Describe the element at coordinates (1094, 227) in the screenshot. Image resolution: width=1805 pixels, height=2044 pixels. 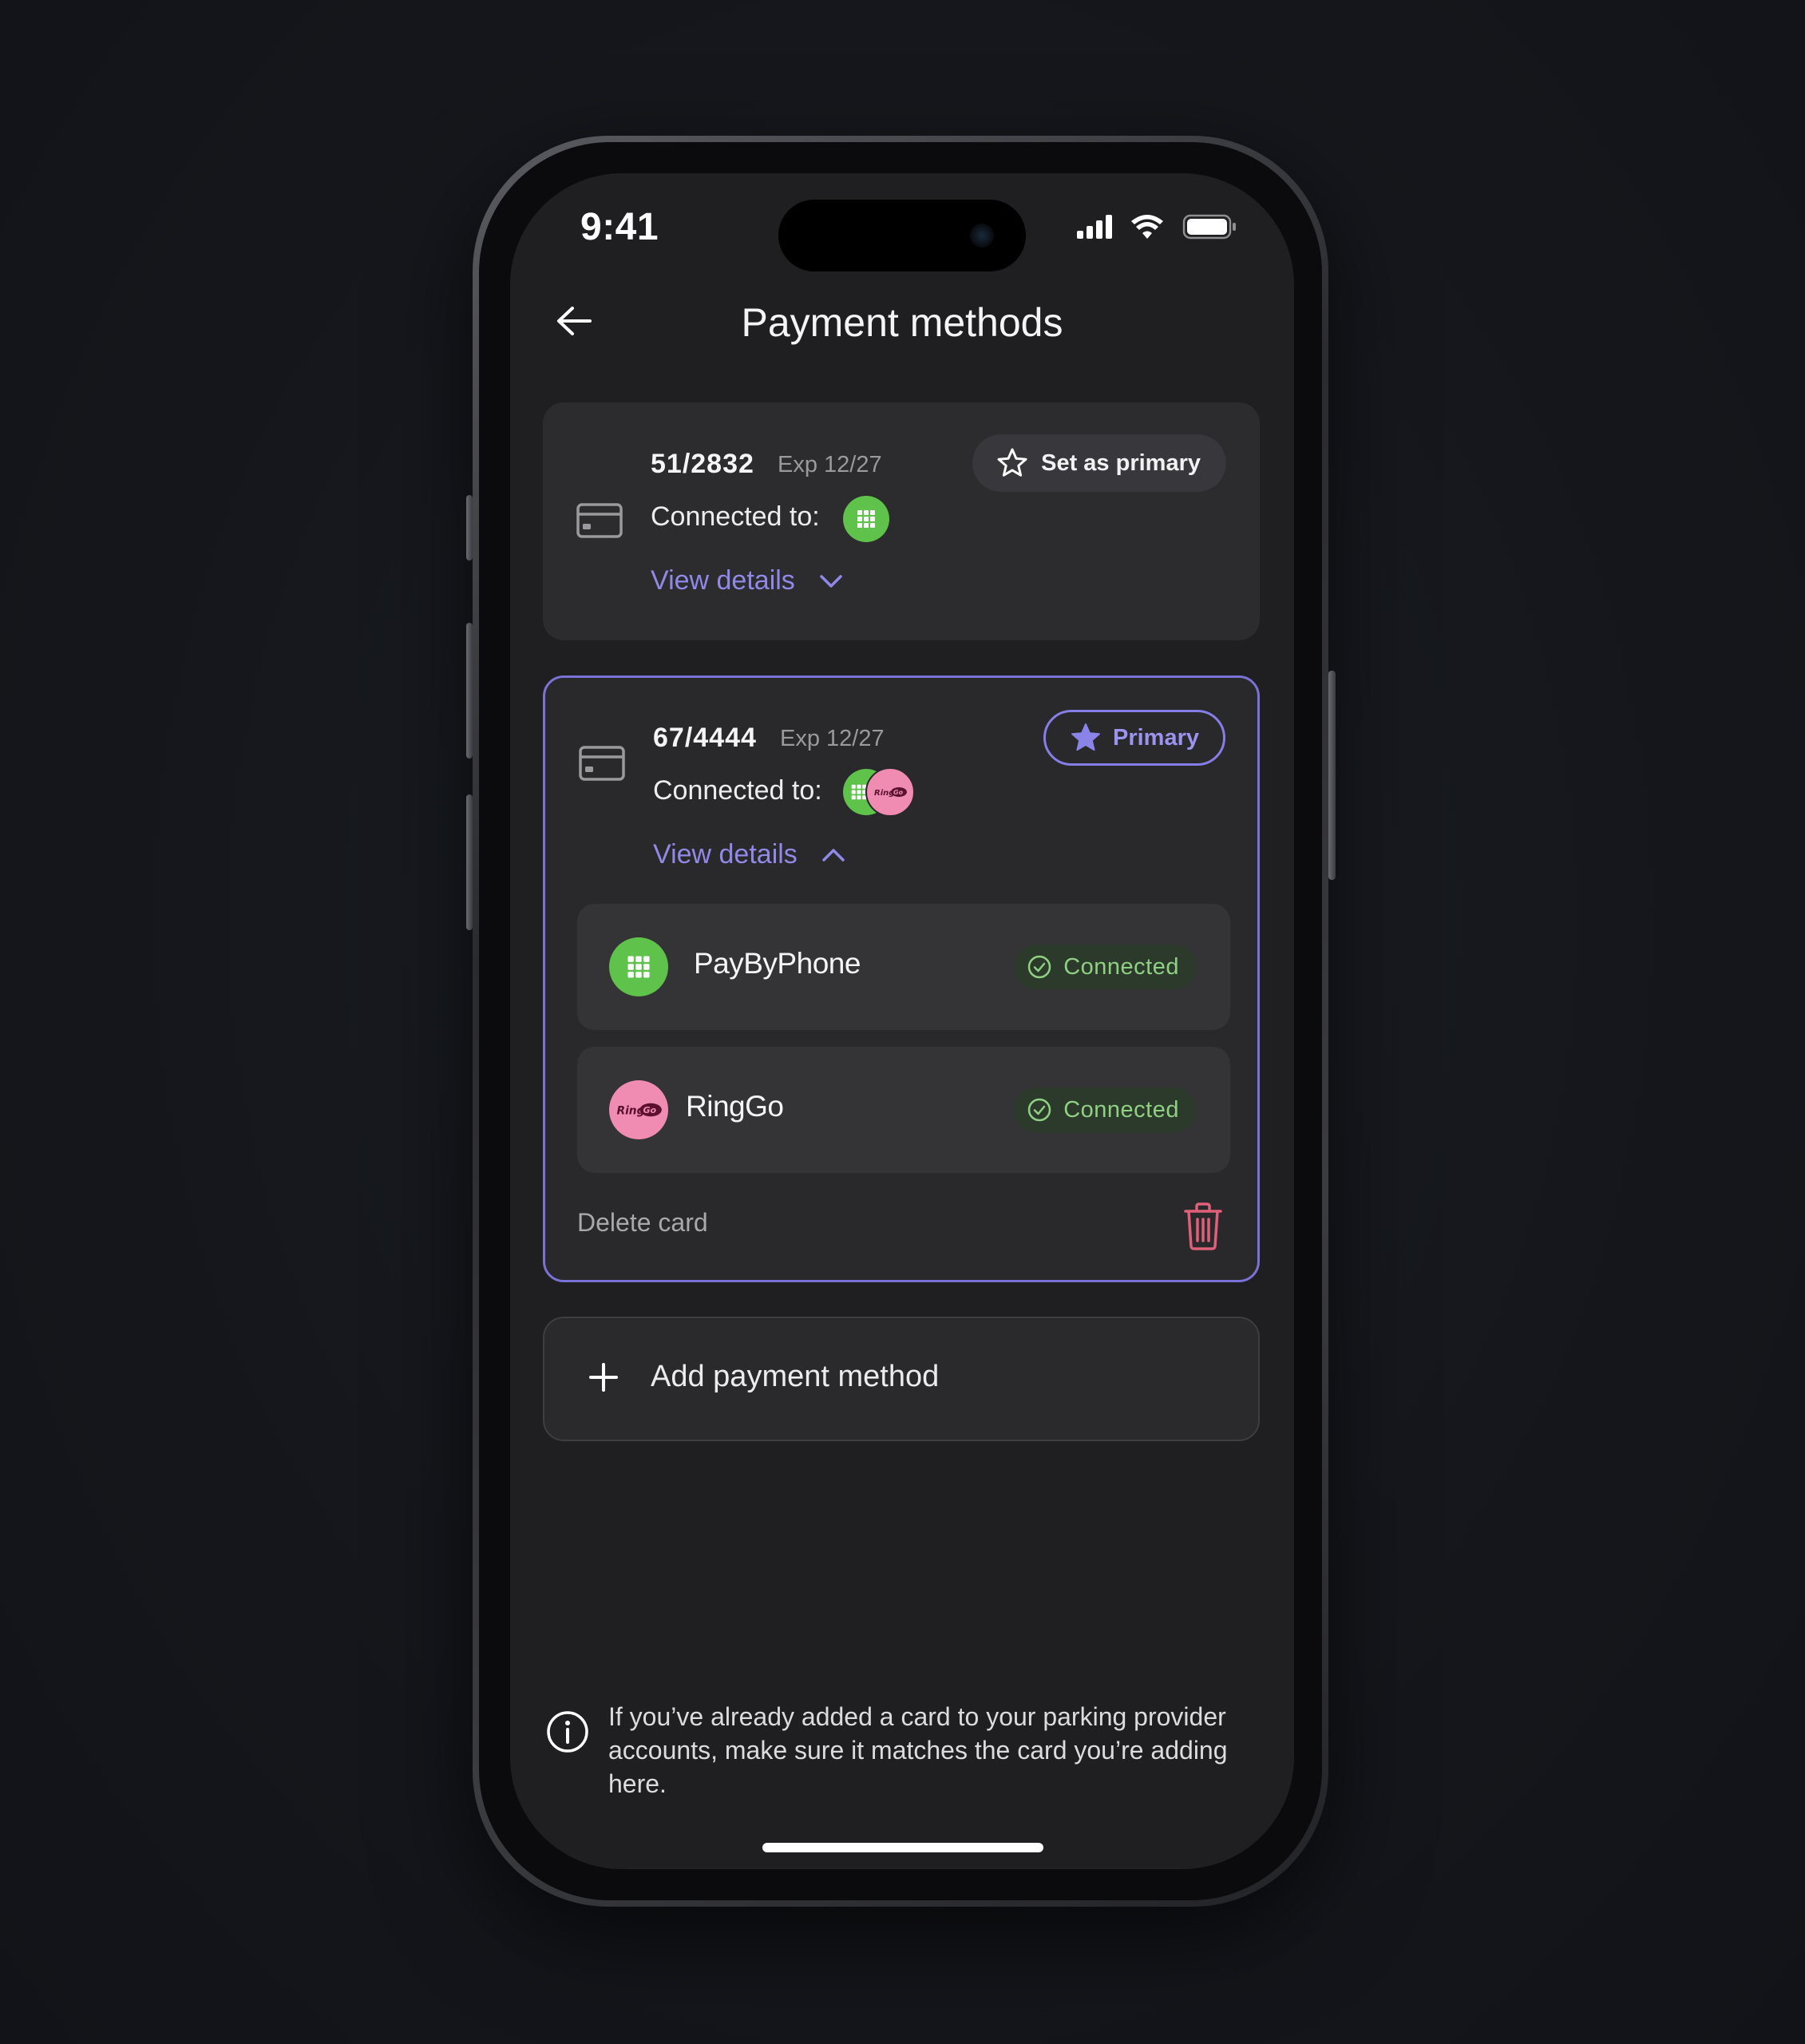
I see `signal-icon` at that location.